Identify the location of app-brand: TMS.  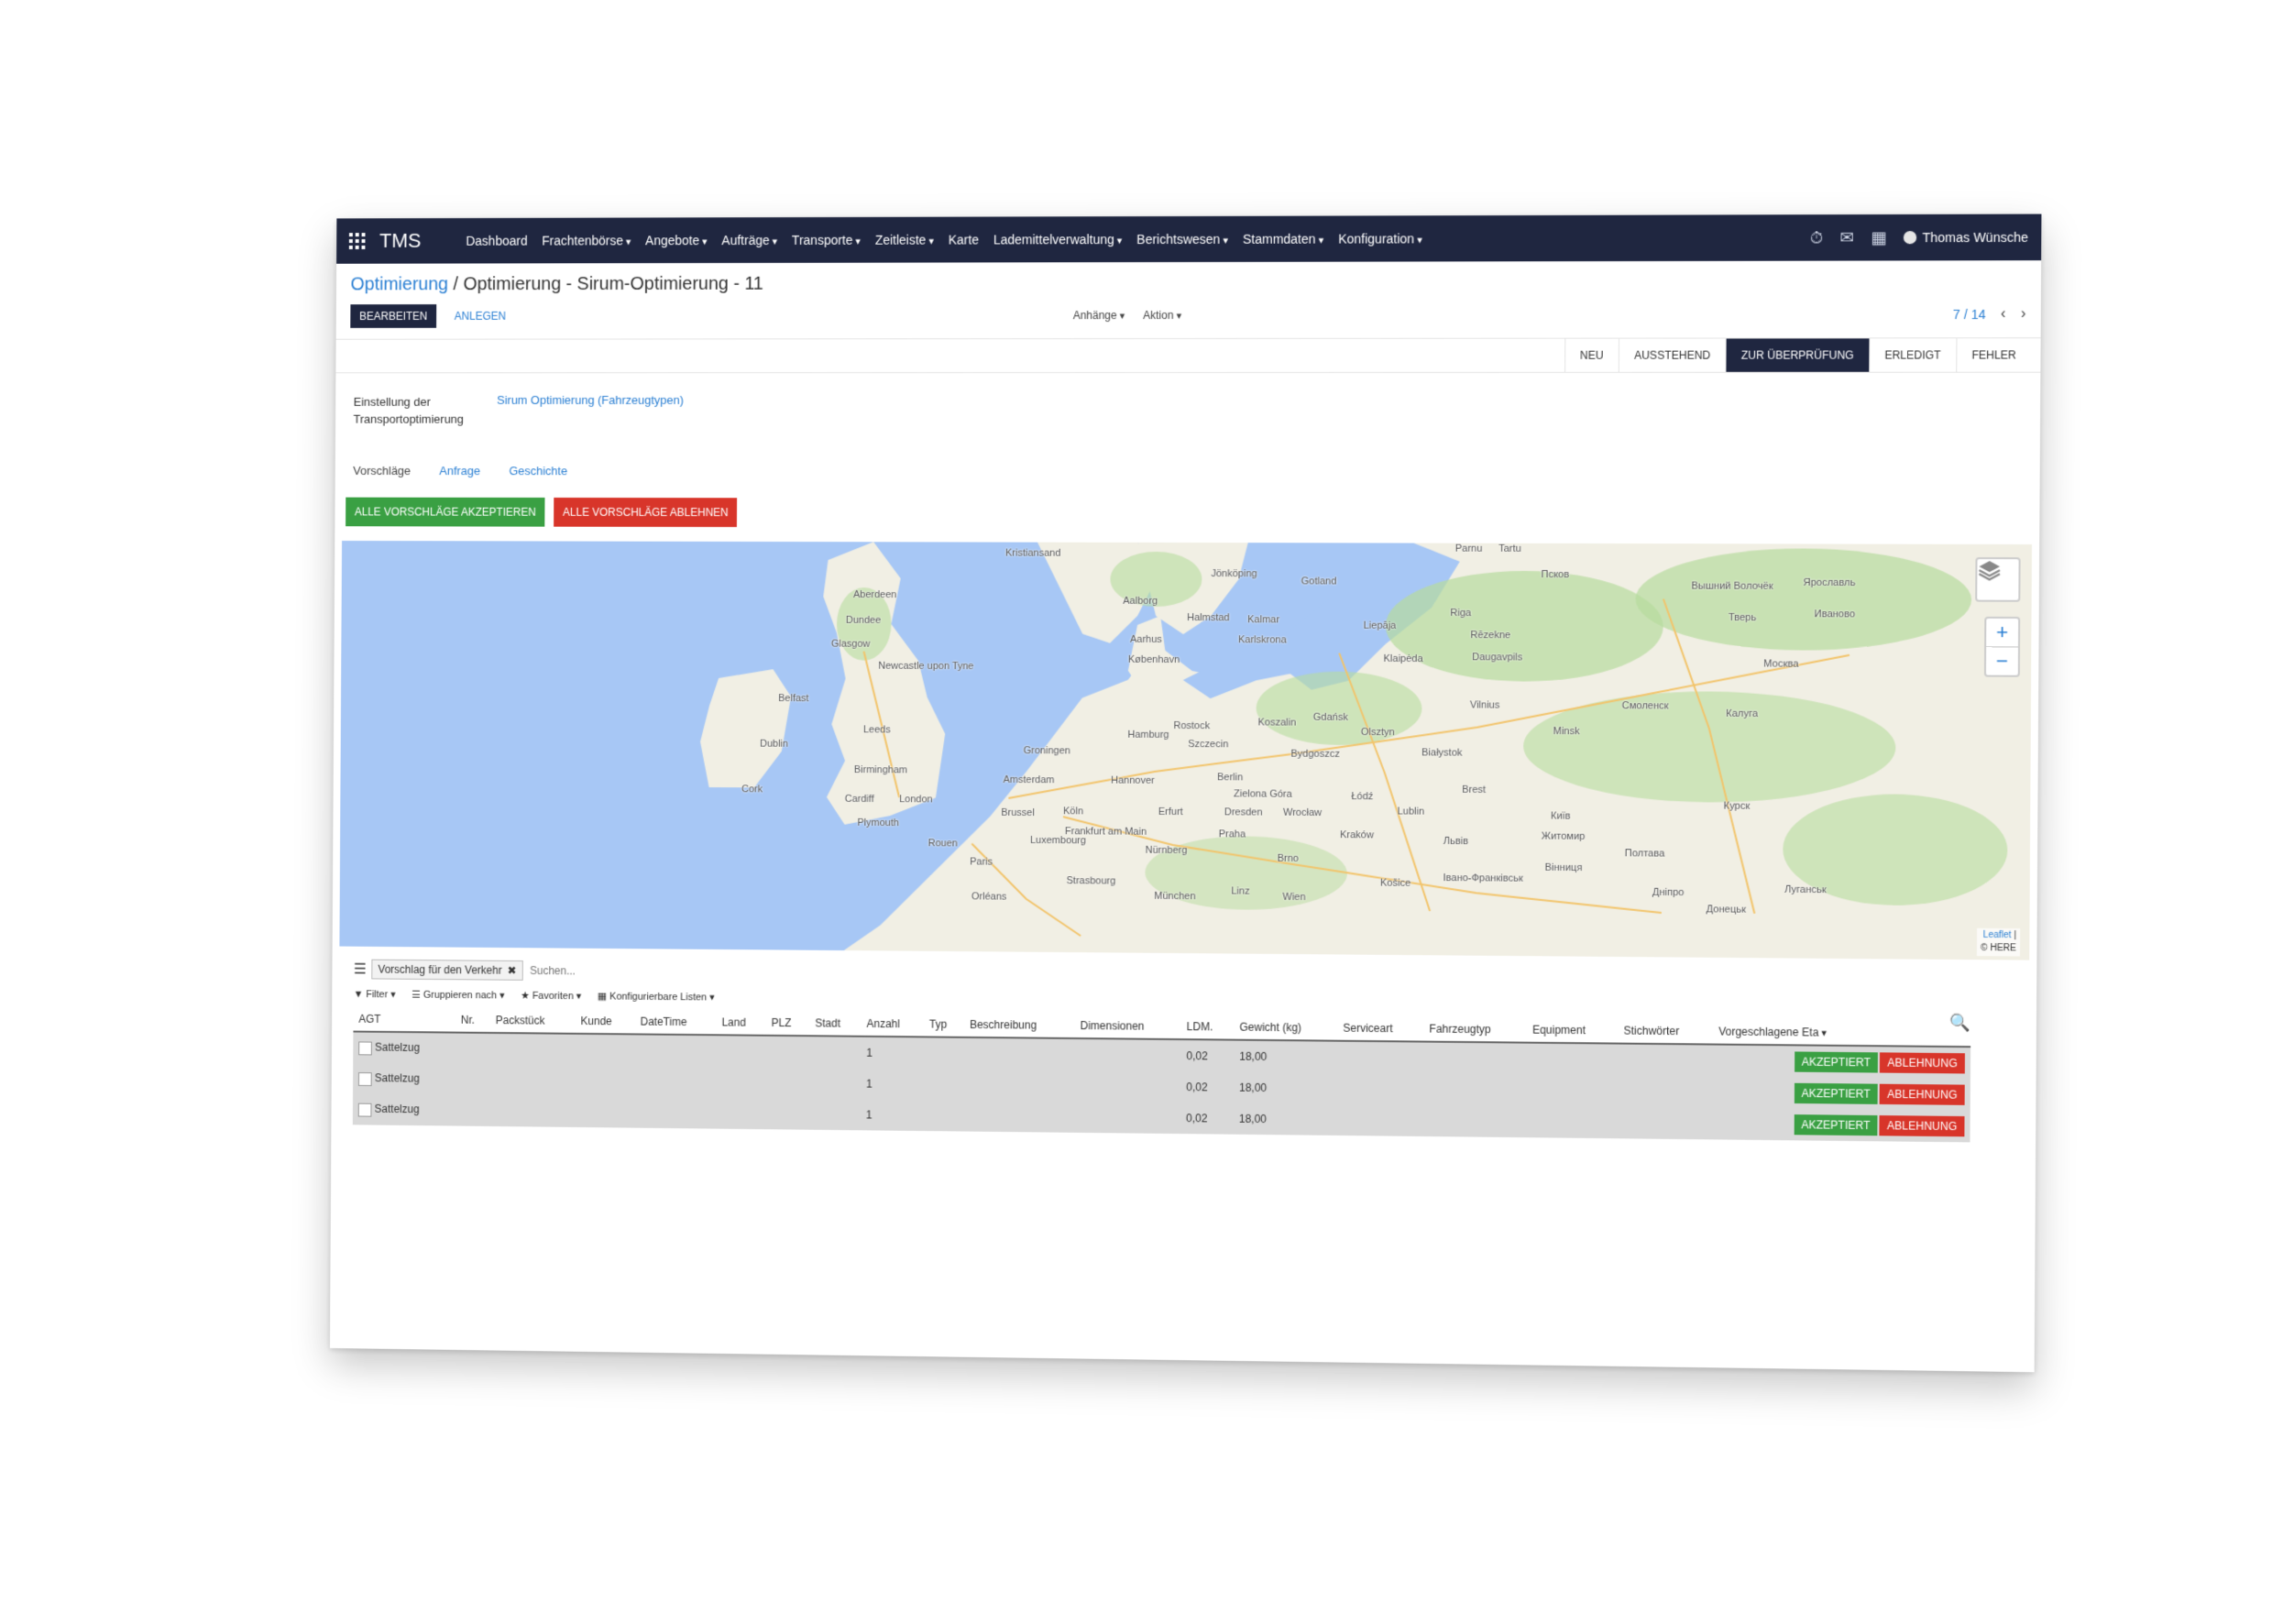
(400, 241).